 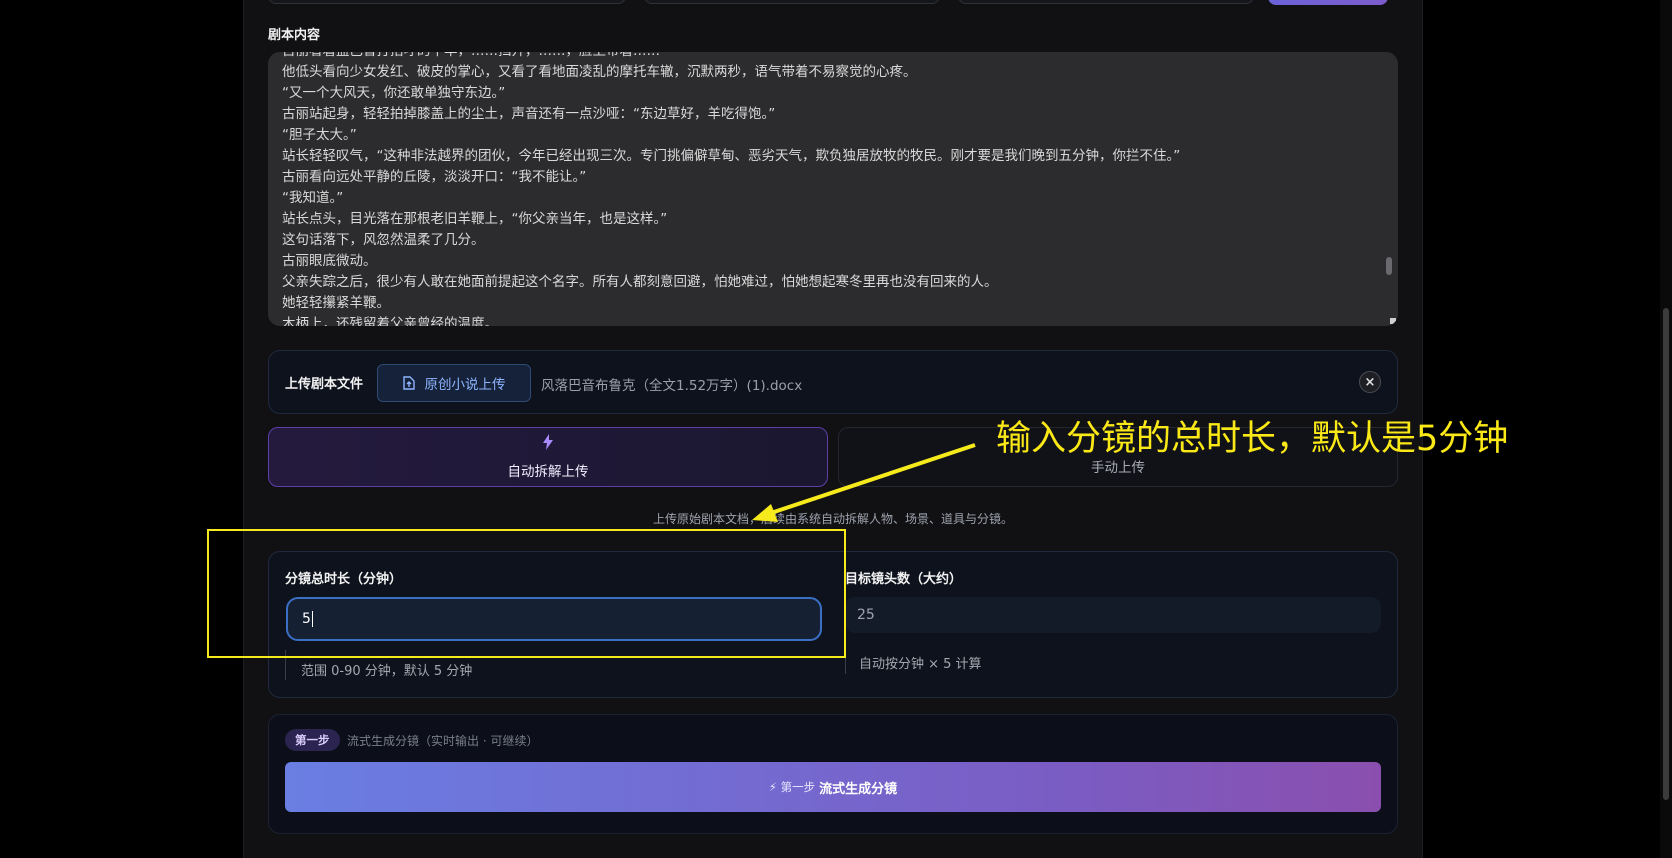 What do you see at coordinates (319, 135) in the screenshot?
I see `script-line: “胆子太大。”` at bounding box center [319, 135].